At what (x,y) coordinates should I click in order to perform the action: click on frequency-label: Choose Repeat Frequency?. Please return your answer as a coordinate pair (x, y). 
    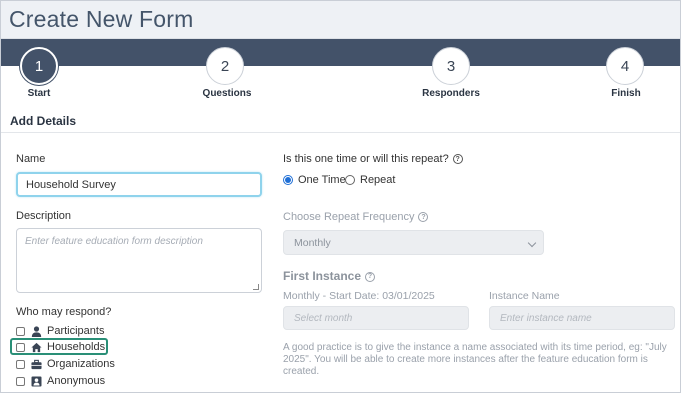
    Looking at the image, I should click on (356, 217).